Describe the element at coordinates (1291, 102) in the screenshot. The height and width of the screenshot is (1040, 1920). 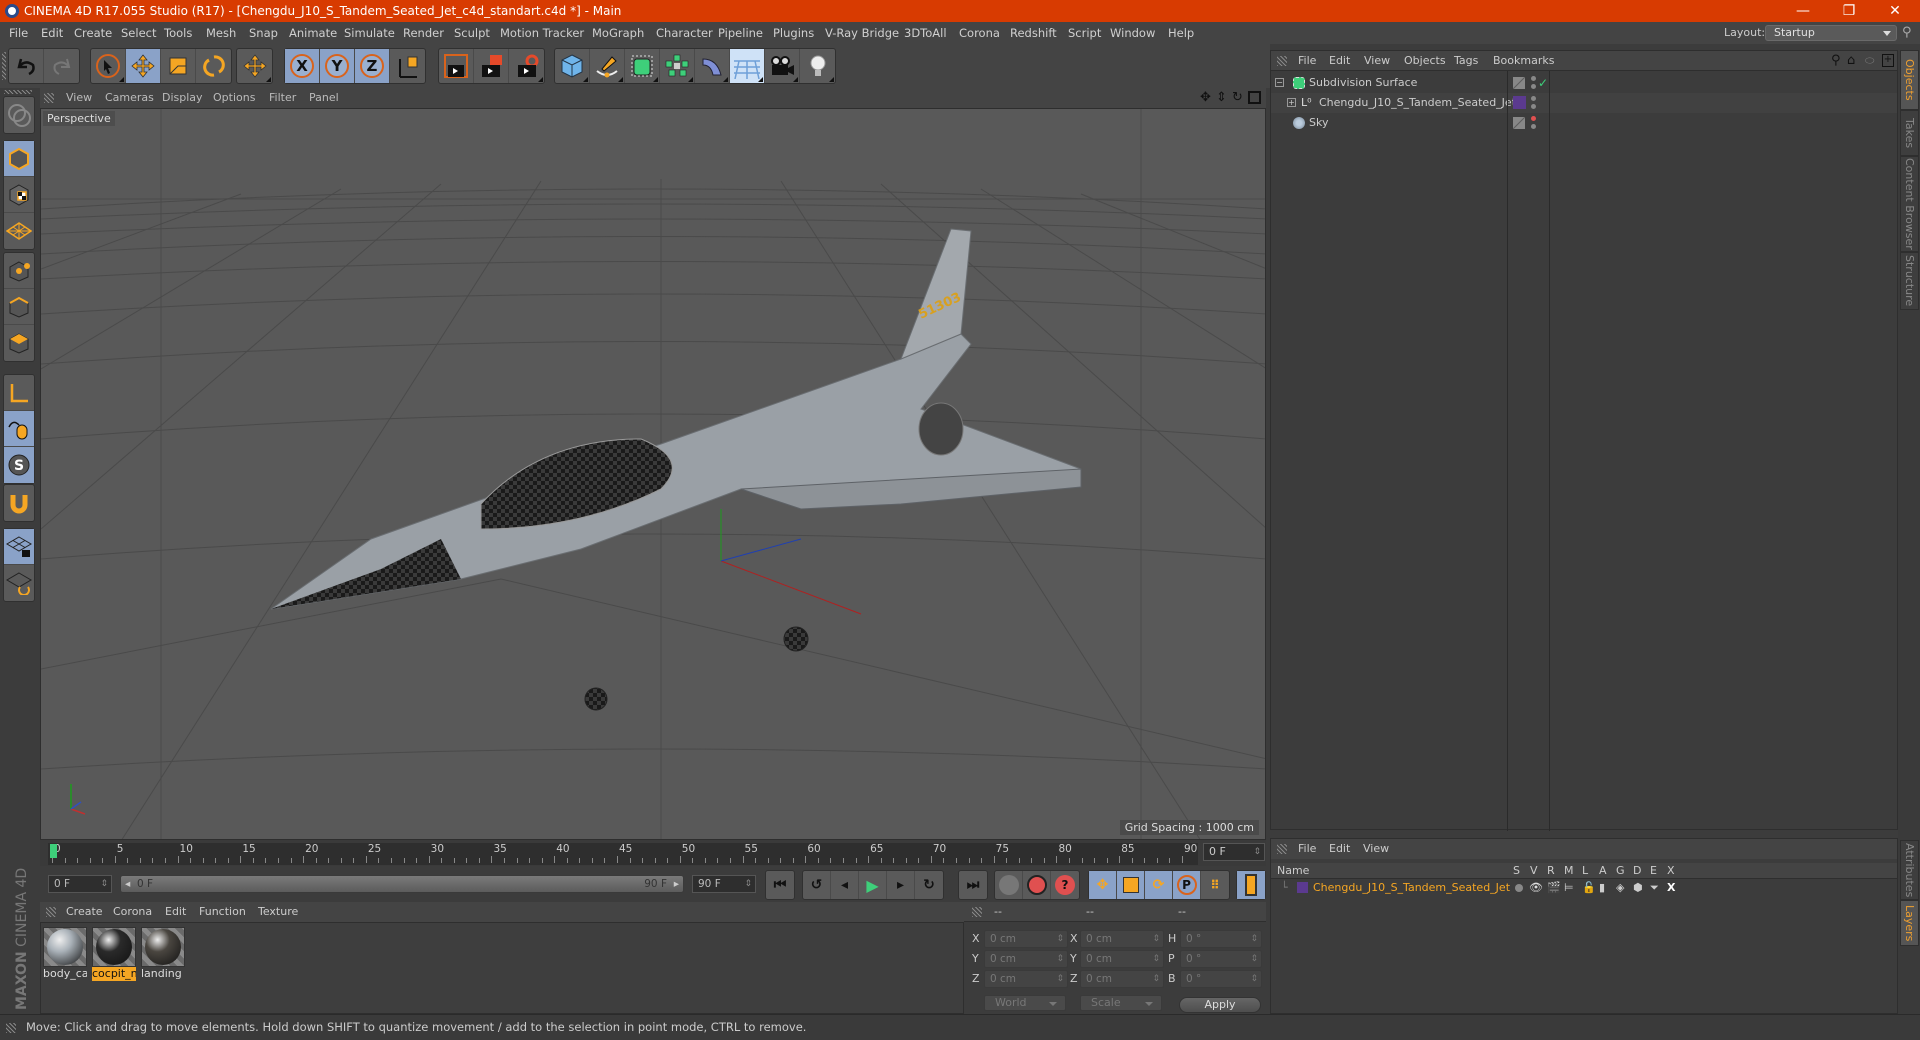
I see `expand-icon: +` at that location.